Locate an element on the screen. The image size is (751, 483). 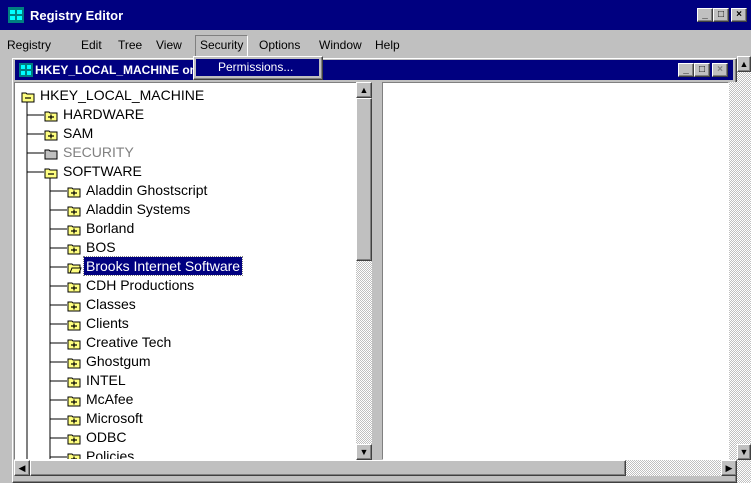
tree-node-label: BOS is located at coordinates (101, 247).